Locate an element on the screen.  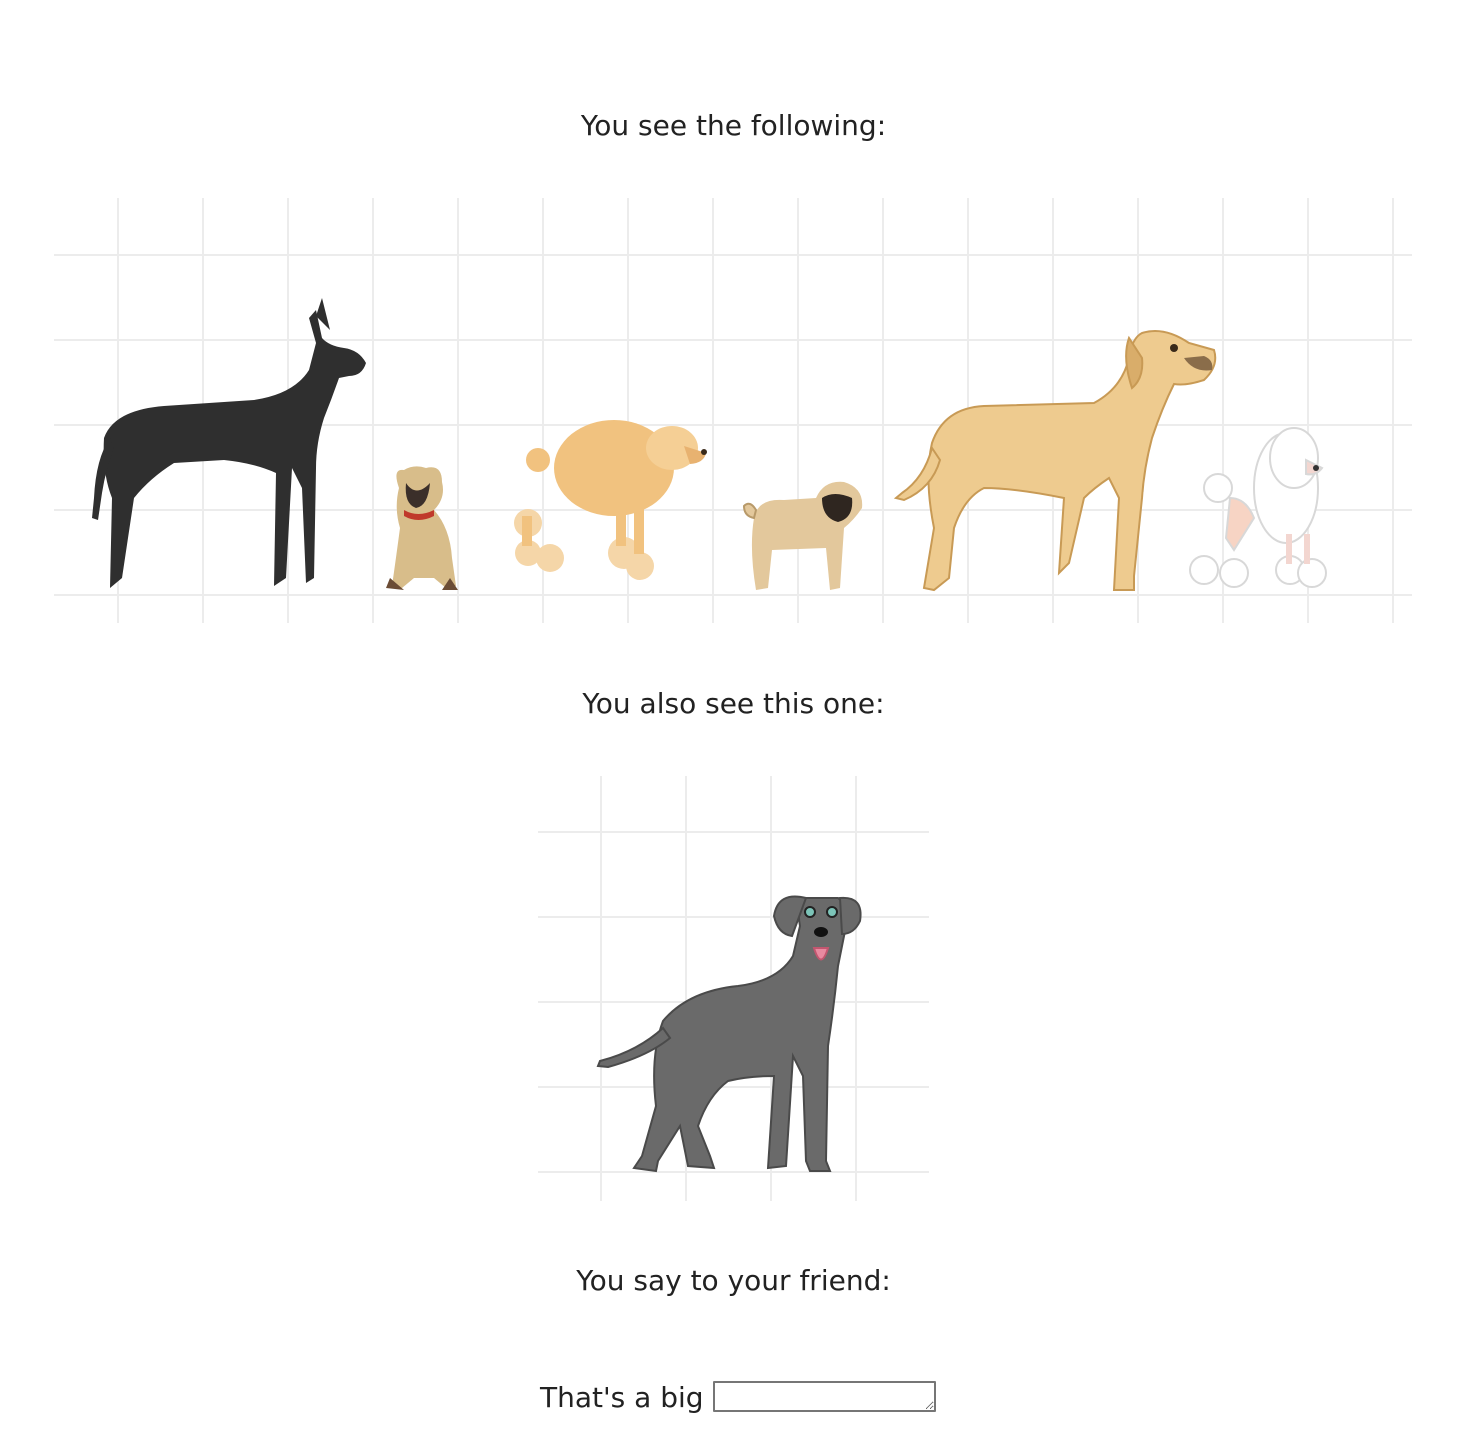
pug-standing is located at coordinates (802, 535).